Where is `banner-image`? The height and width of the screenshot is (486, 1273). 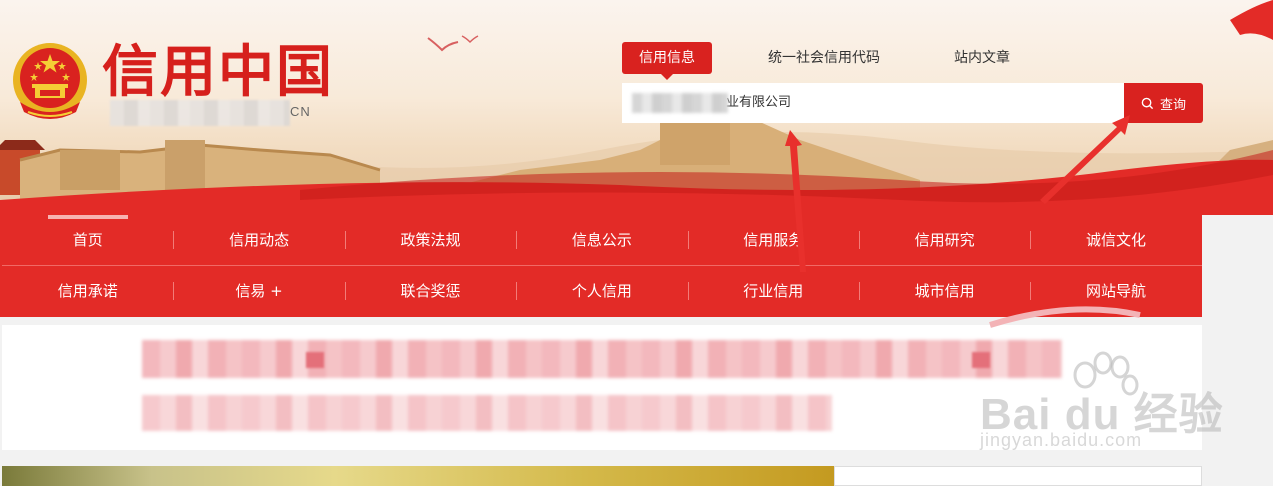 banner-image is located at coordinates (418, 476).